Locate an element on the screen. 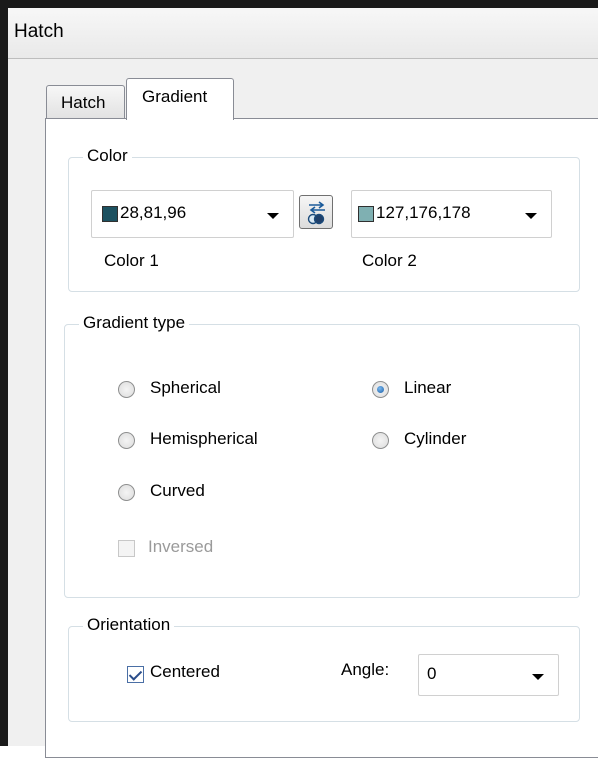  swap-colors-icon is located at coordinates (316, 213).